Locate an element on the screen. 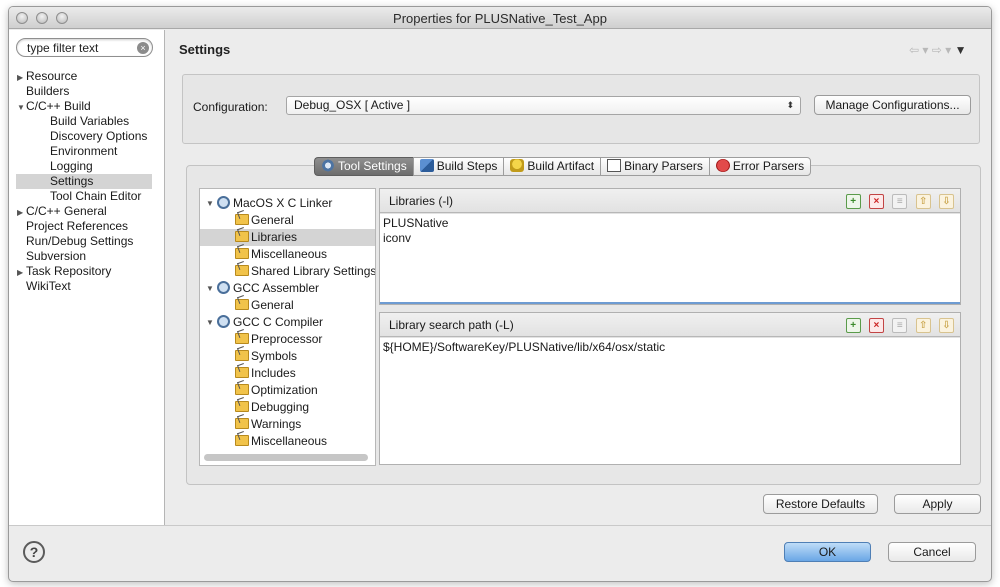  tab-binary-parsers: Binary Parsers is located at coordinates (654, 166).